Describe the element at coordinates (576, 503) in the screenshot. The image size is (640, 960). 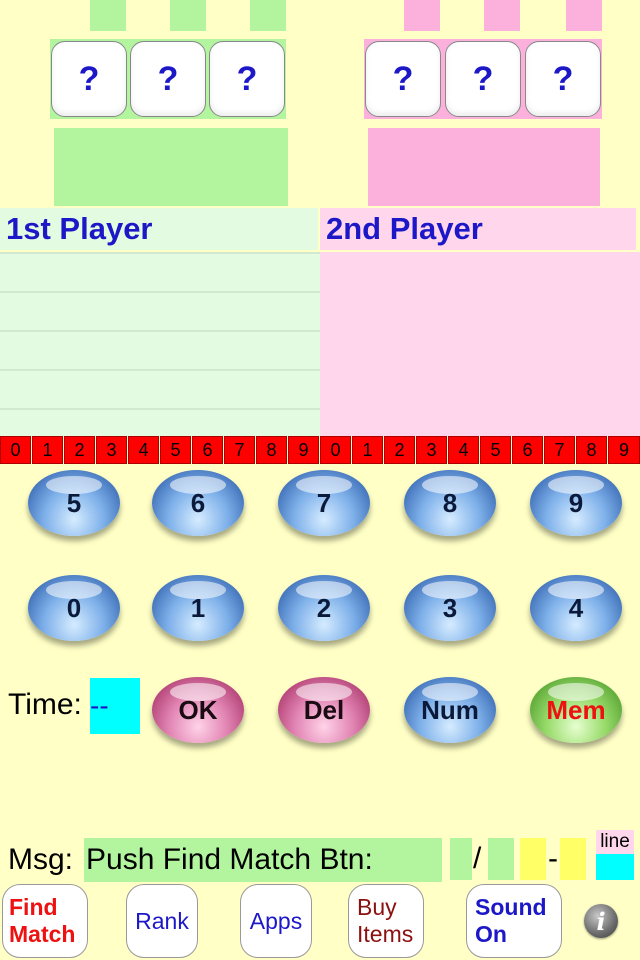
I see `key-9-button: 9` at that location.